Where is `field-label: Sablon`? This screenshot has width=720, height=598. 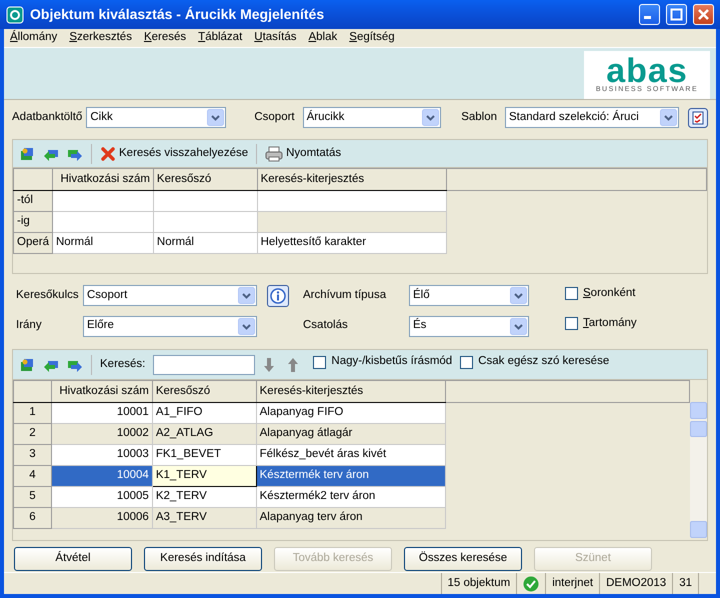 field-label: Sablon is located at coordinates (479, 117).